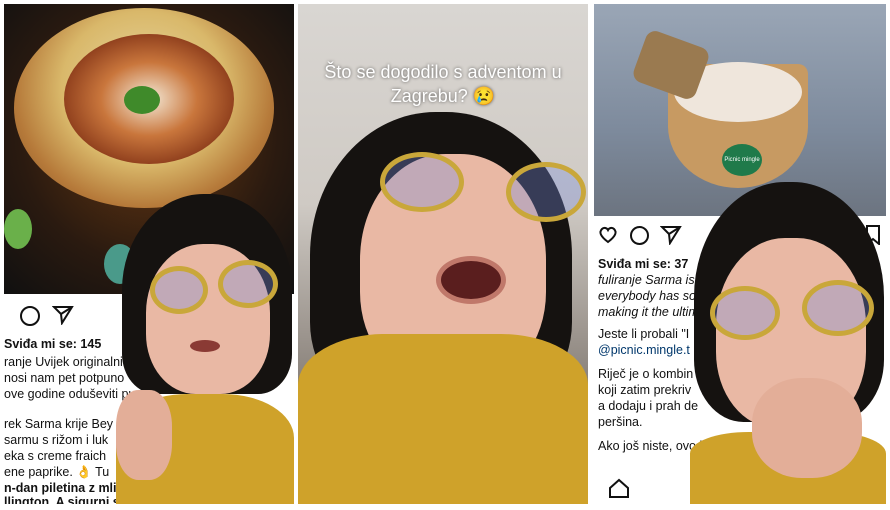 The width and height of the screenshot is (890, 510). What do you see at coordinates (643, 264) in the screenshot?
I see `likes-count: Sviđa mi se: 37` at bounding box center [643, 264].